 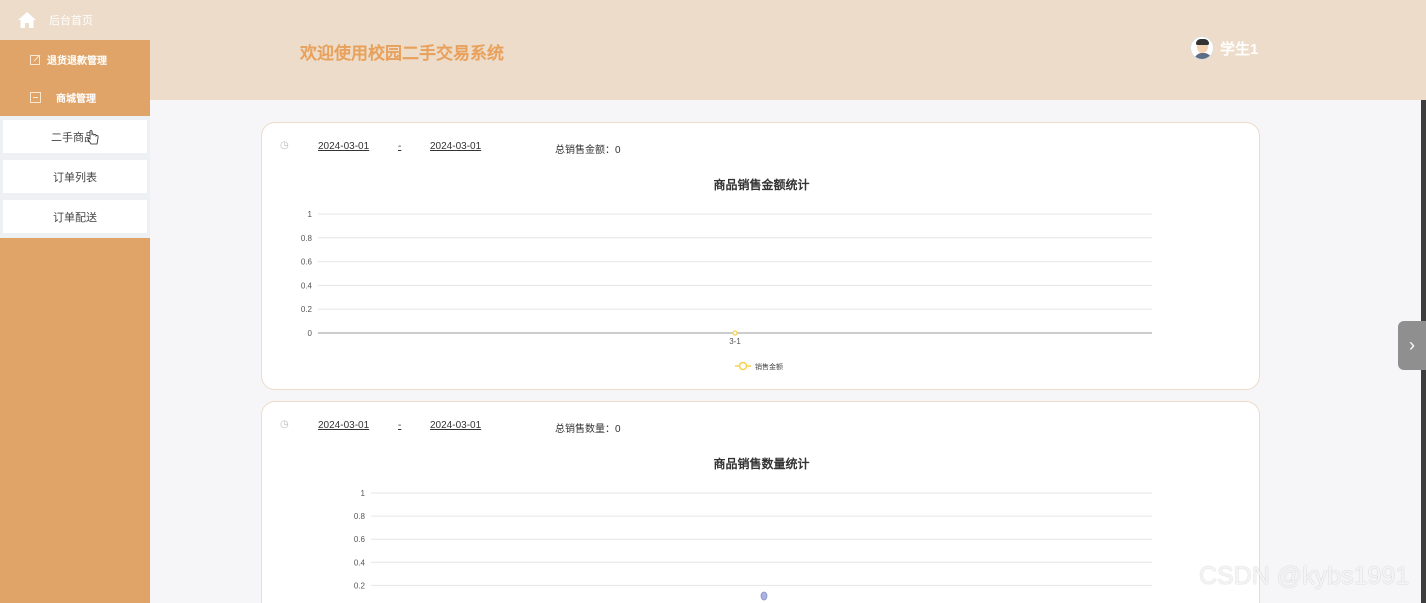 I want to click on sidebar-group-mall: 商城管理, so click(x=75, y=97).